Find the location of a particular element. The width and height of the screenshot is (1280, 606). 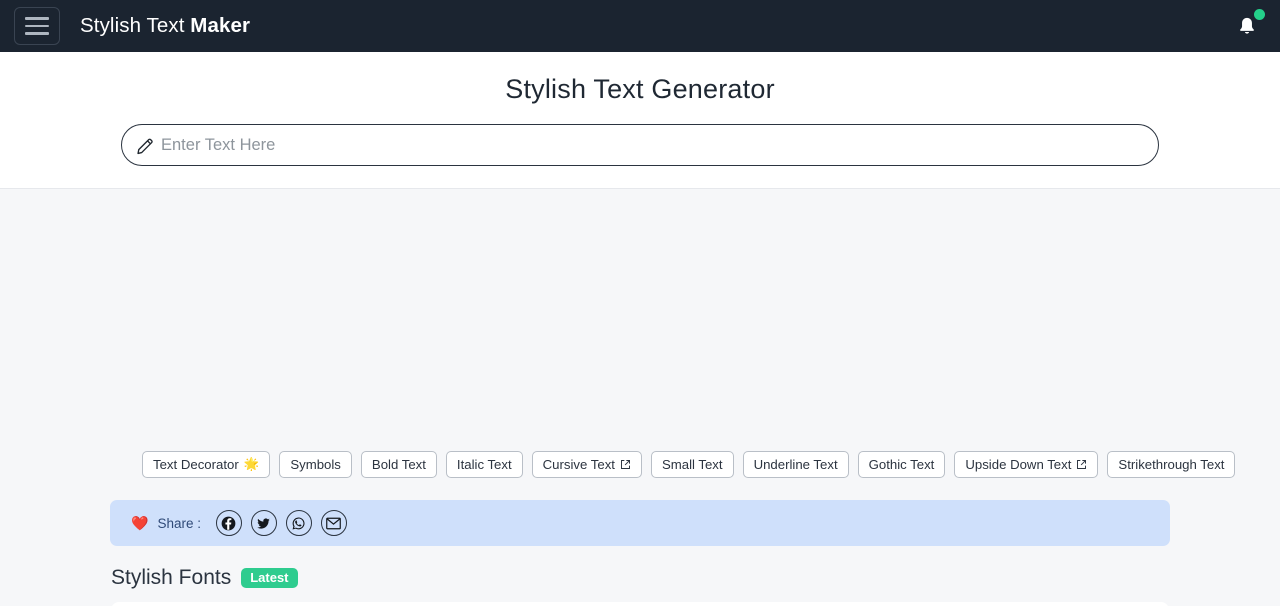

stylish-text-input is located at coordinates (651, 145).